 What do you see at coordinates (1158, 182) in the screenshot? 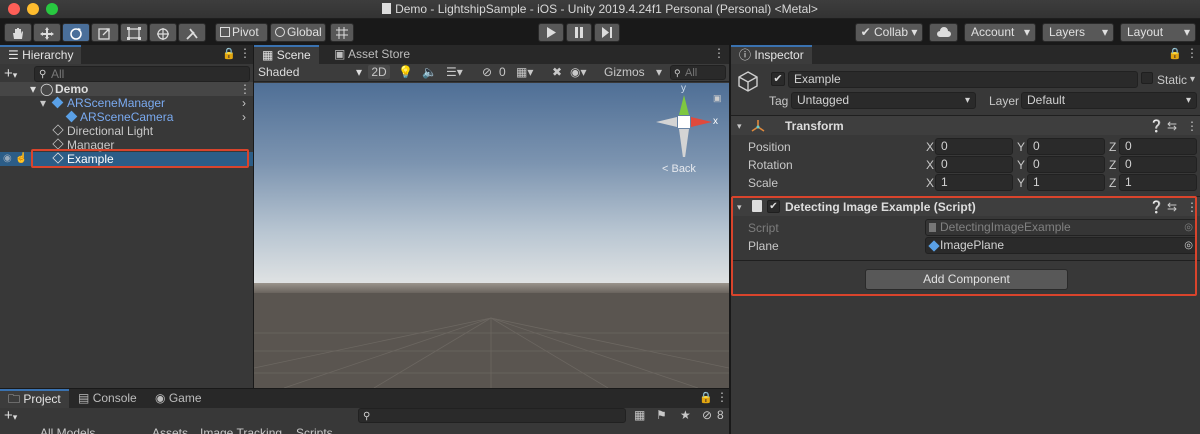
I see `scale-z-field: 1` at bounding box center [1158, 182].